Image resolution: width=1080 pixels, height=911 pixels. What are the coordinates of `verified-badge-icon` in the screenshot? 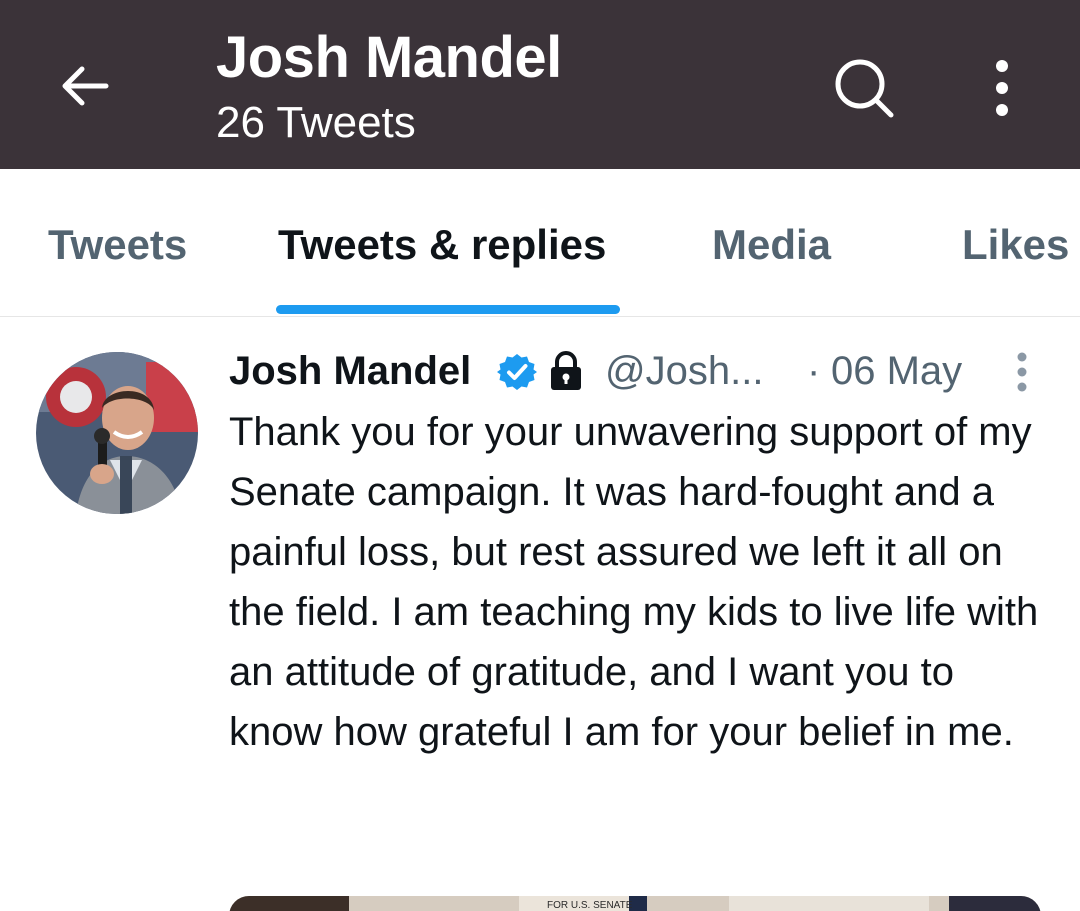 It's located at (517, 372).